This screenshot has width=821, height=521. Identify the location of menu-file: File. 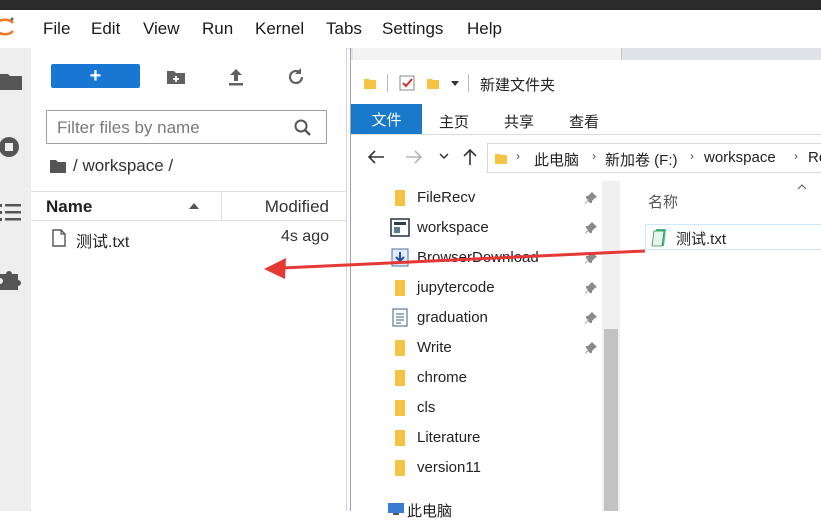
(56, 29).